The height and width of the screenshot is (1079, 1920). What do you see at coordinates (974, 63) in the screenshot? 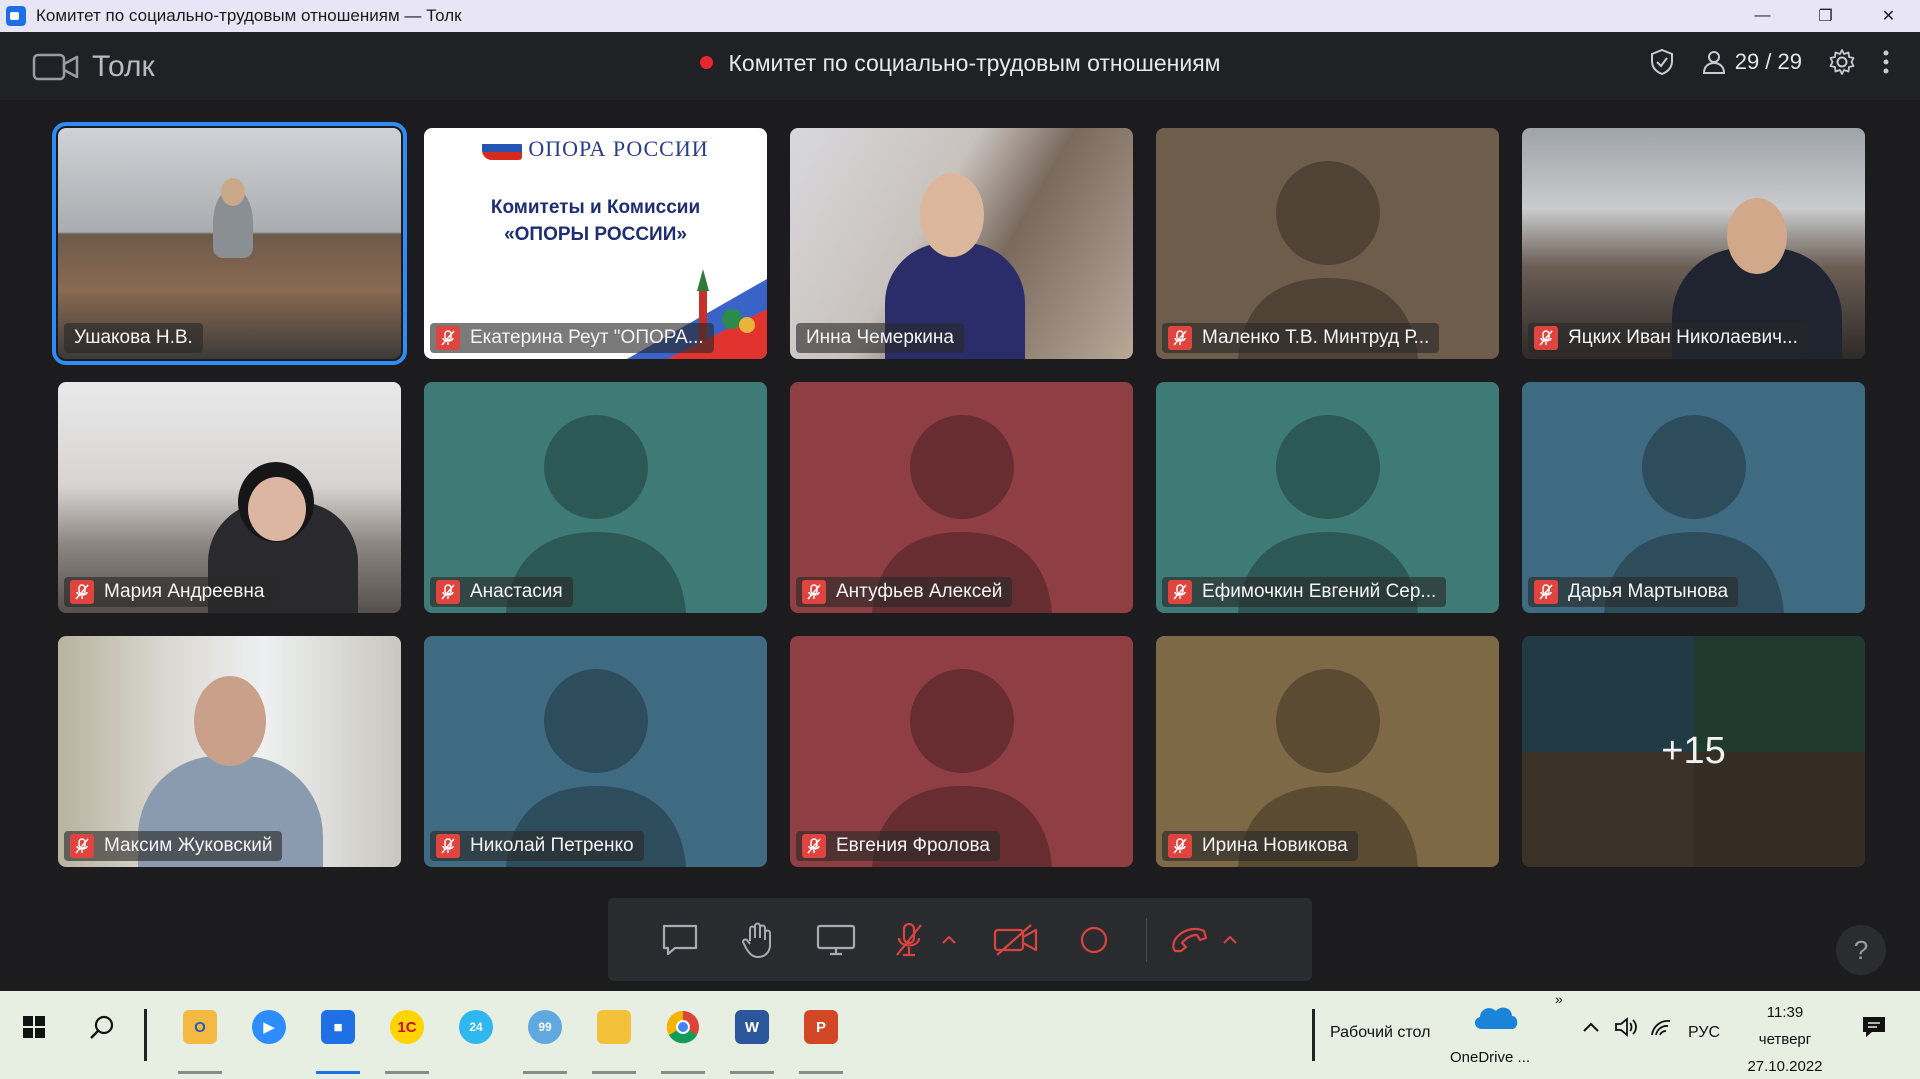
I see `meeting-title-text: Комитет по социально-трудовым отношениям` at bounding box center [974, 63].